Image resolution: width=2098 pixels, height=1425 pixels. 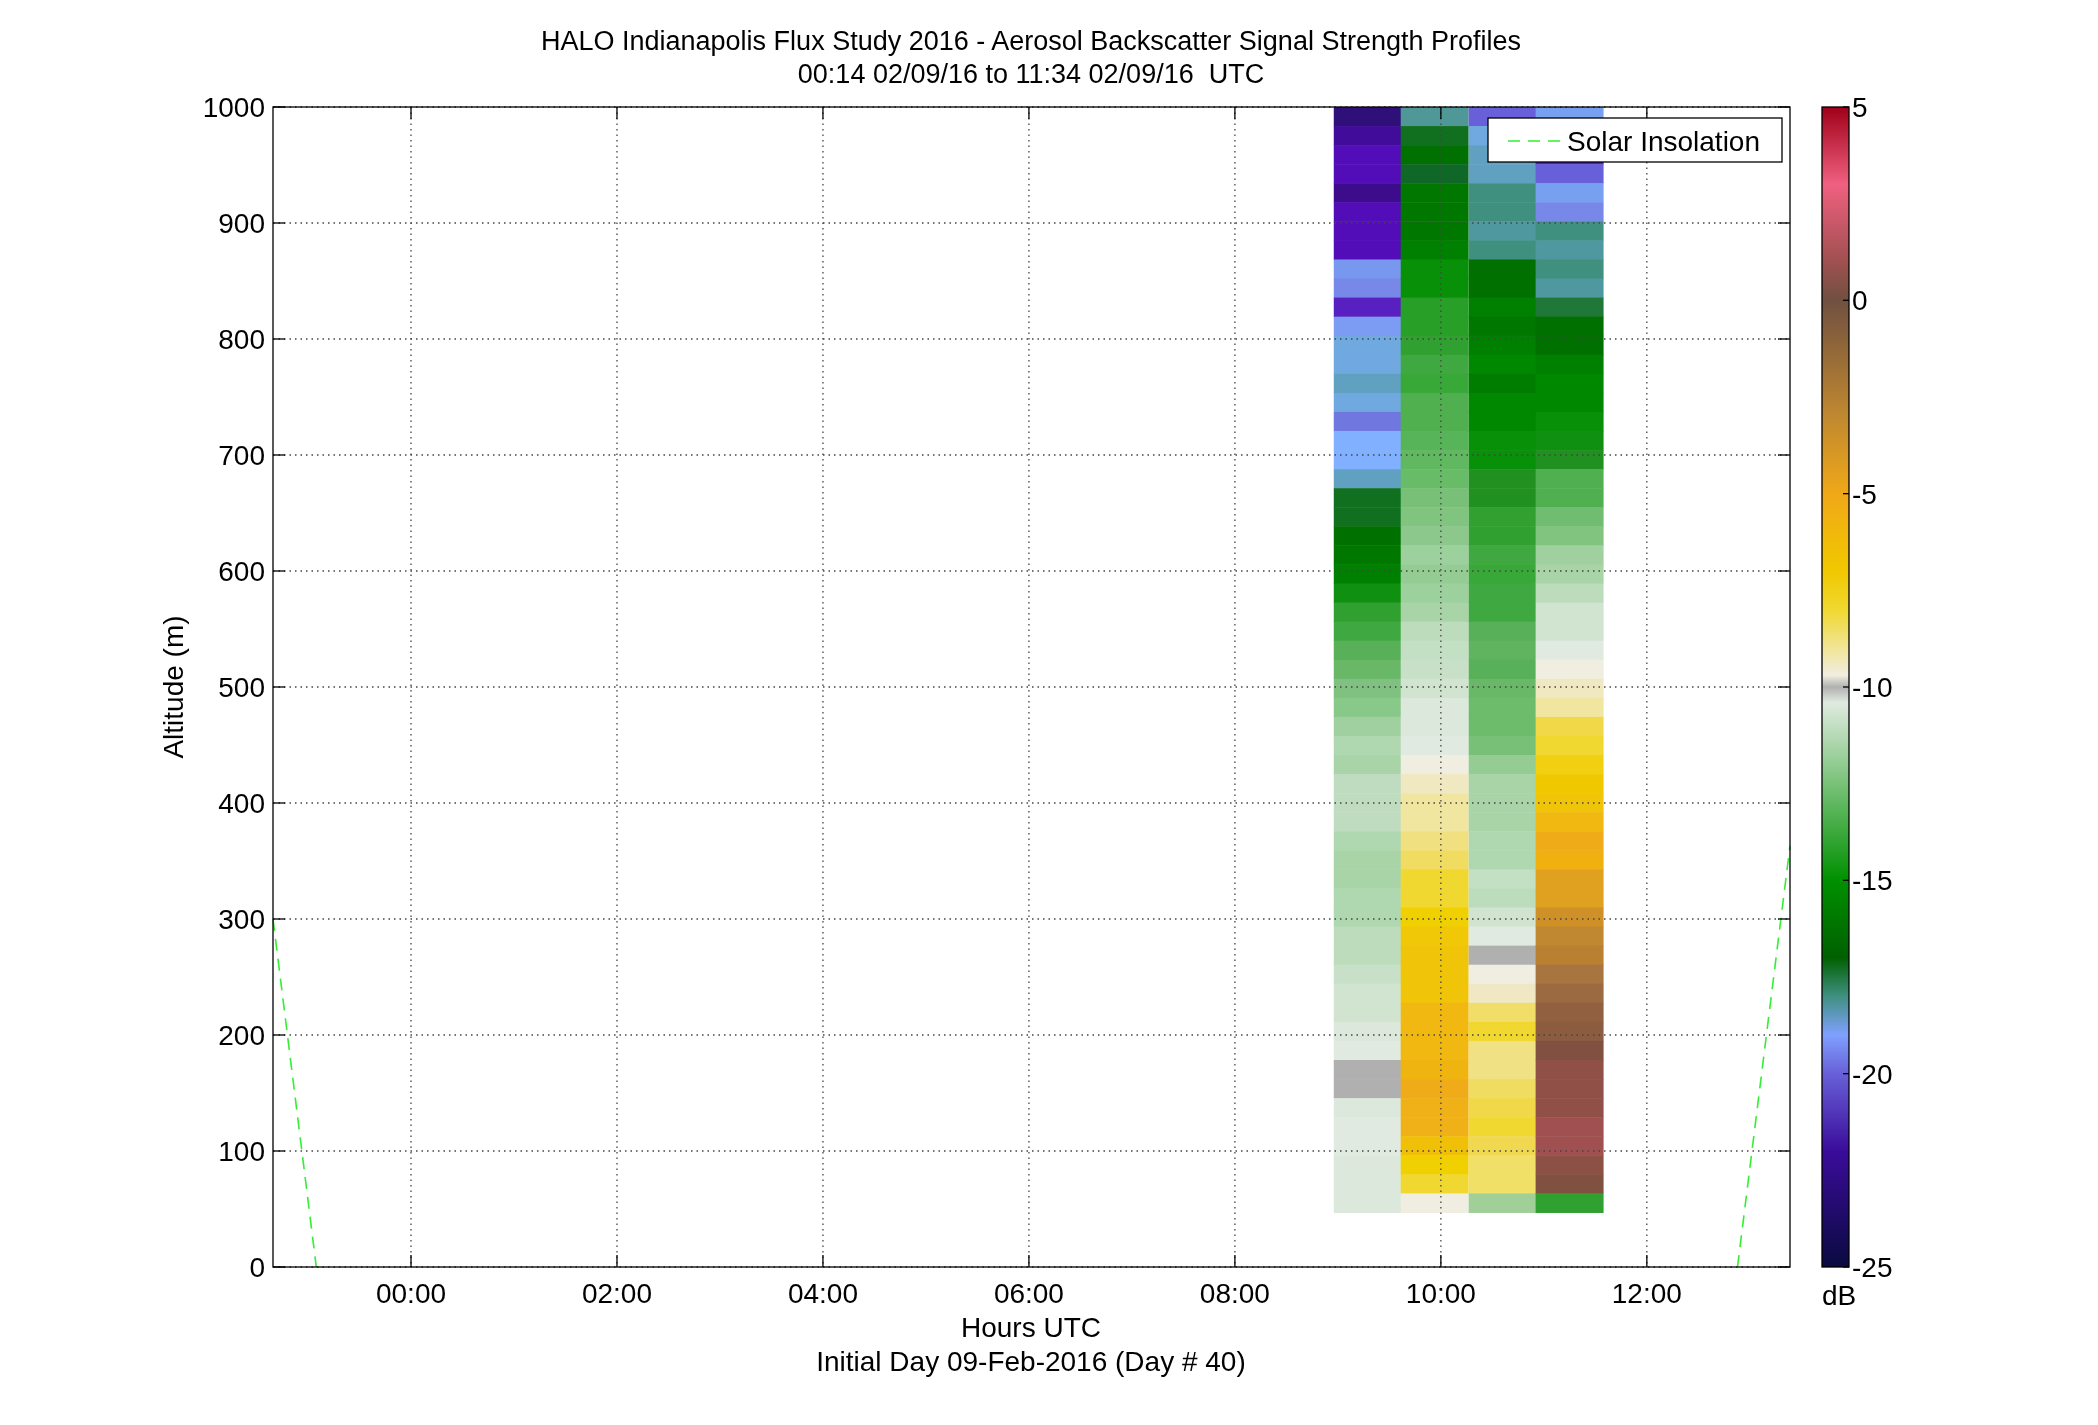 I want to click on legend-line-icon, so click(x=1534, y=141).